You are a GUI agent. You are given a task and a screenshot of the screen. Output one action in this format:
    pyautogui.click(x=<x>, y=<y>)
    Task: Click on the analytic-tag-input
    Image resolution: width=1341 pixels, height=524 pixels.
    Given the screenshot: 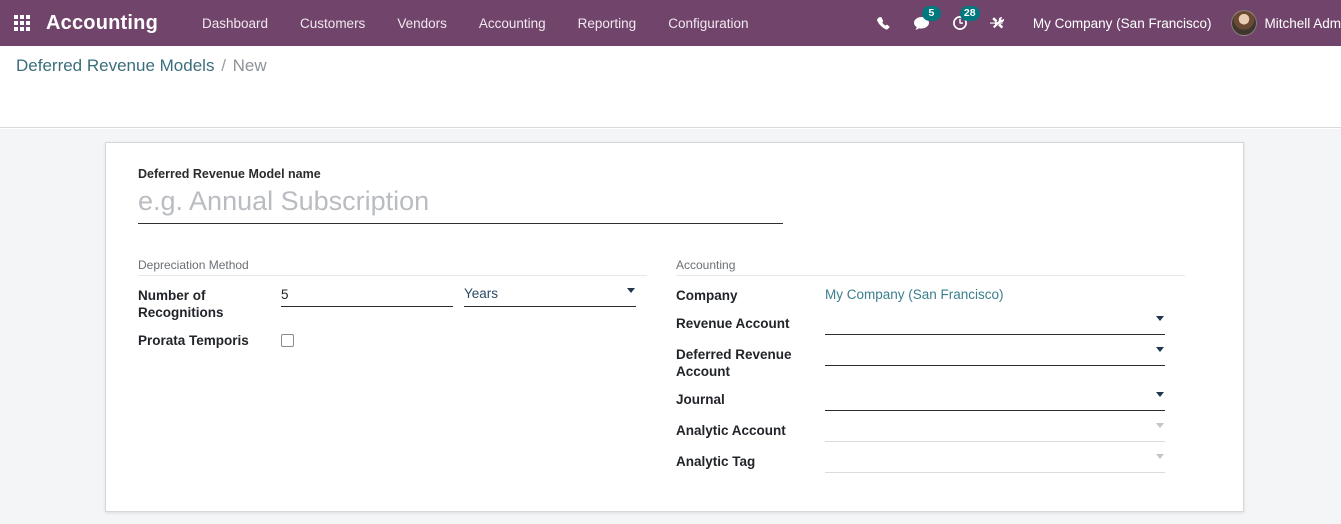 What is the action you would take?
    pyautogui.click(x=995, y=462)
    